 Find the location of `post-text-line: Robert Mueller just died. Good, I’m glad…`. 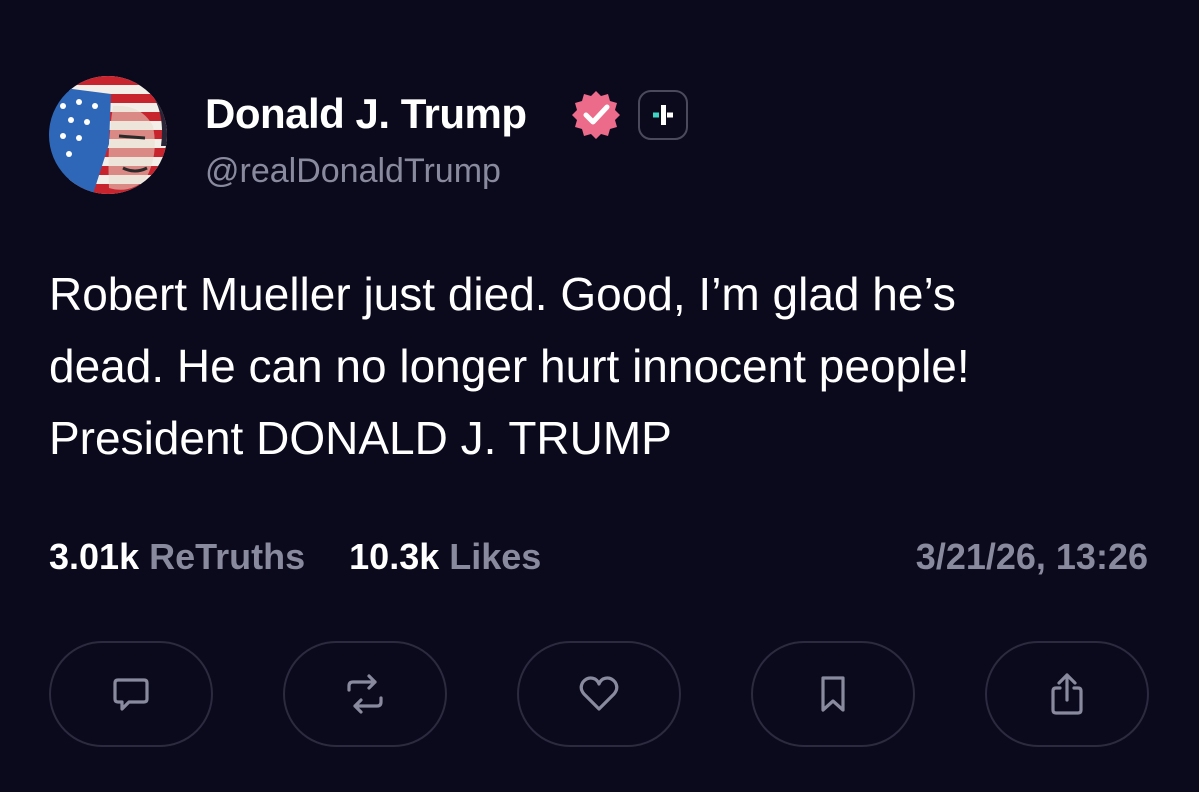

post-text-line: Robert Mueller just died. Good, I’m glad… is located at coordinates (502, 294).